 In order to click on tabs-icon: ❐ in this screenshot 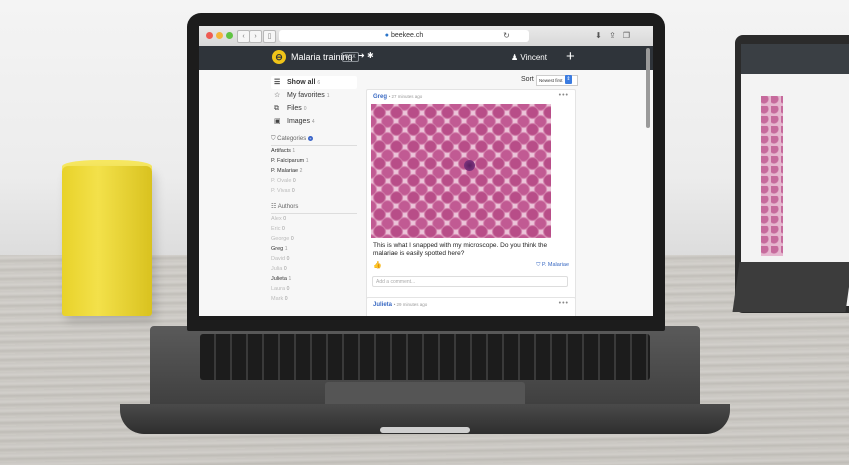, I will do `click(626, 35)`.